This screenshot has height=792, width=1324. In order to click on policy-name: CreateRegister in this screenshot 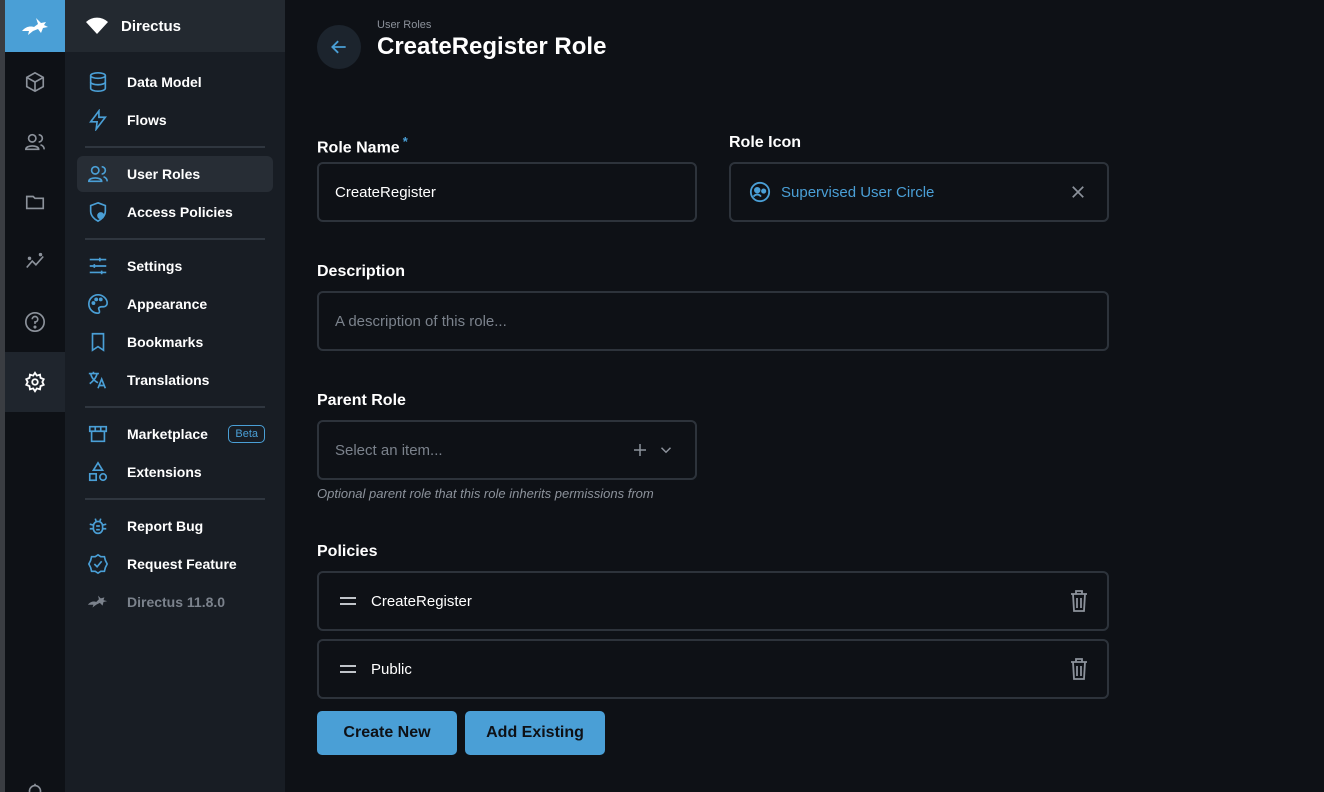, I will do `click(421, 601)`.